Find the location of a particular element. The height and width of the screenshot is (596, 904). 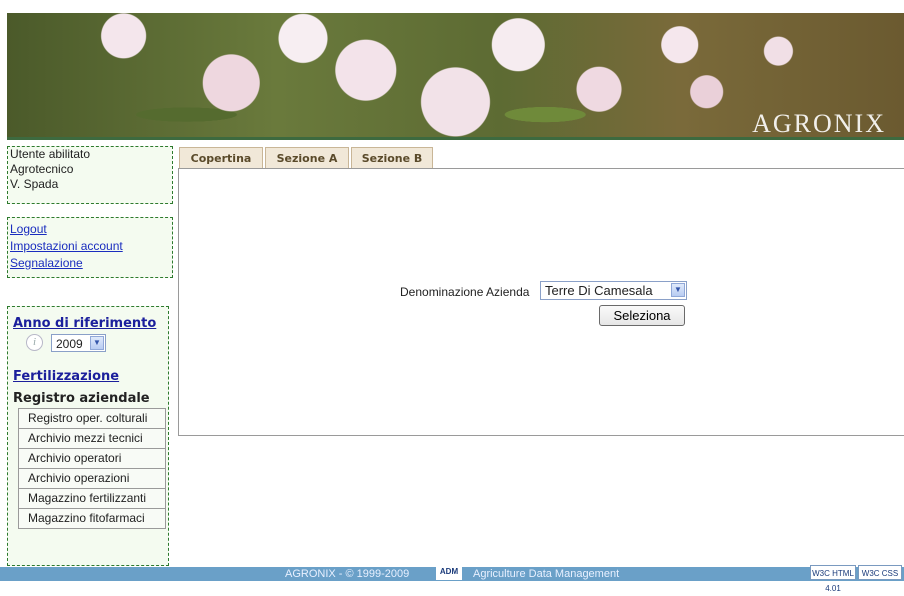

user-status: Utente abilitato is located at coordinates (50, 154).